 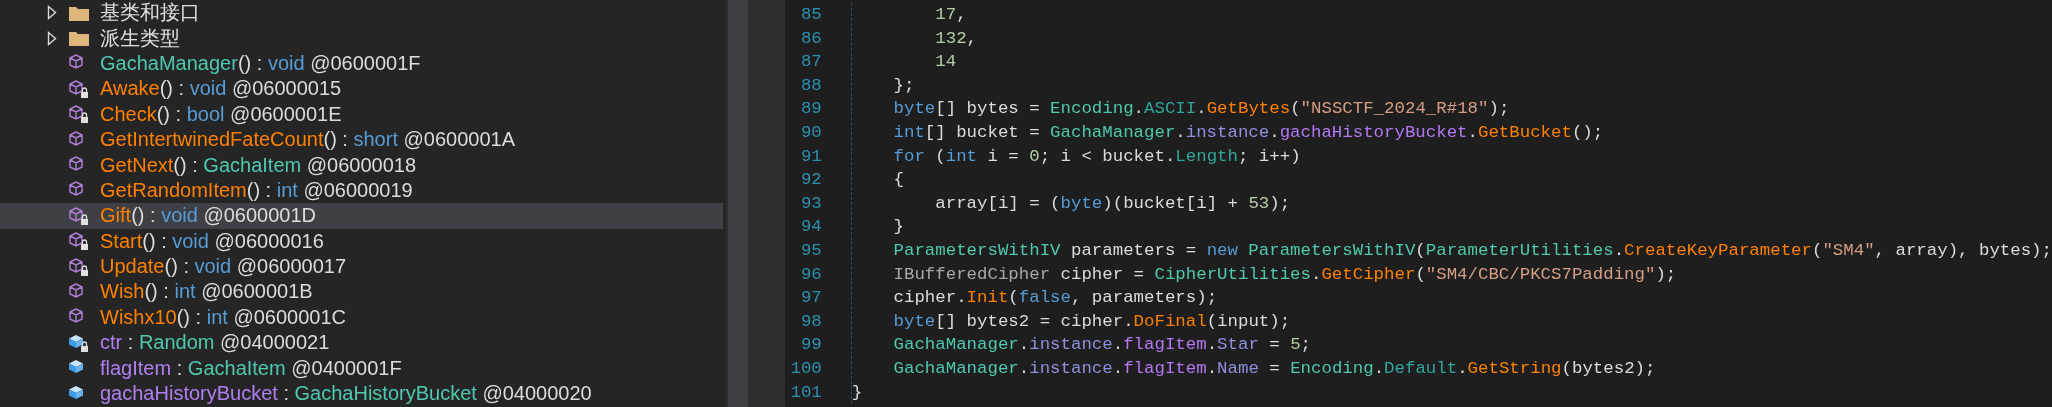 I want to click on code-line: 14, so click(x=946, y=62).